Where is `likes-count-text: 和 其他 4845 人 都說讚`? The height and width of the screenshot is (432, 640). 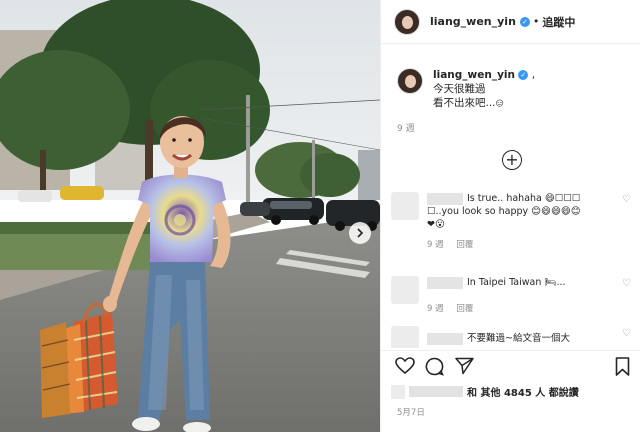 likes-count-text: 和 其他 4845 人 都說讚 is located at coordinates (523, 391).